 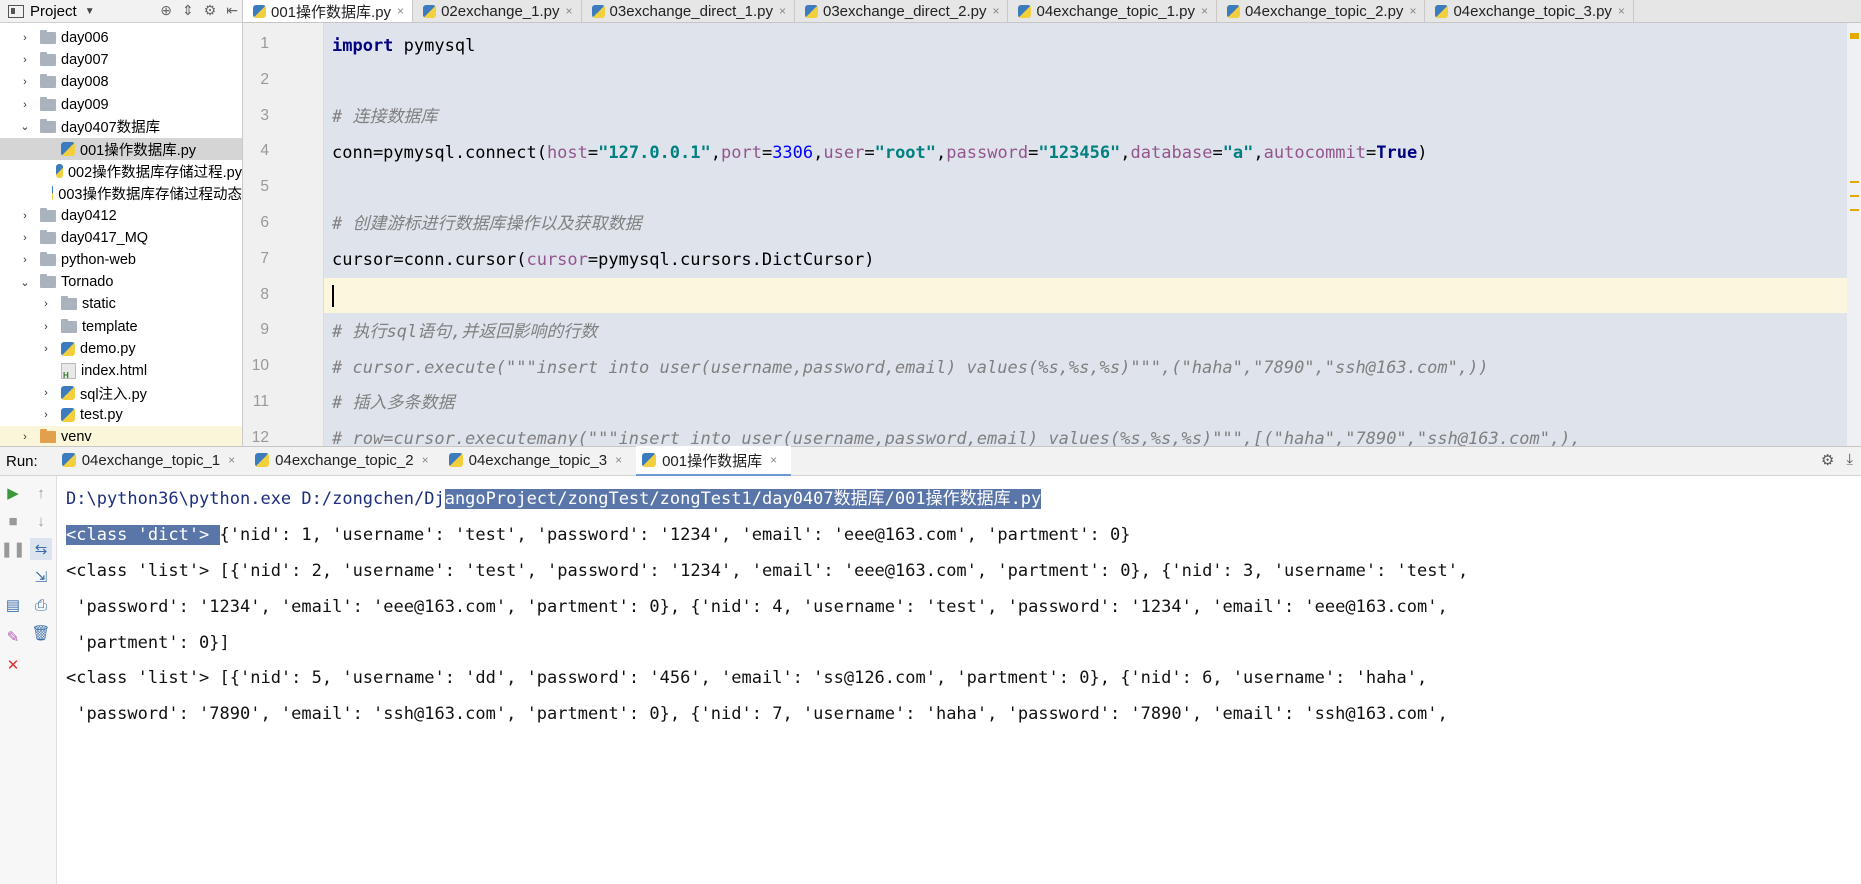 What do you see at coordinates (41, 605) in the screenshot?
I see `print-icon: ⎙` at bounding box center [41, 605].